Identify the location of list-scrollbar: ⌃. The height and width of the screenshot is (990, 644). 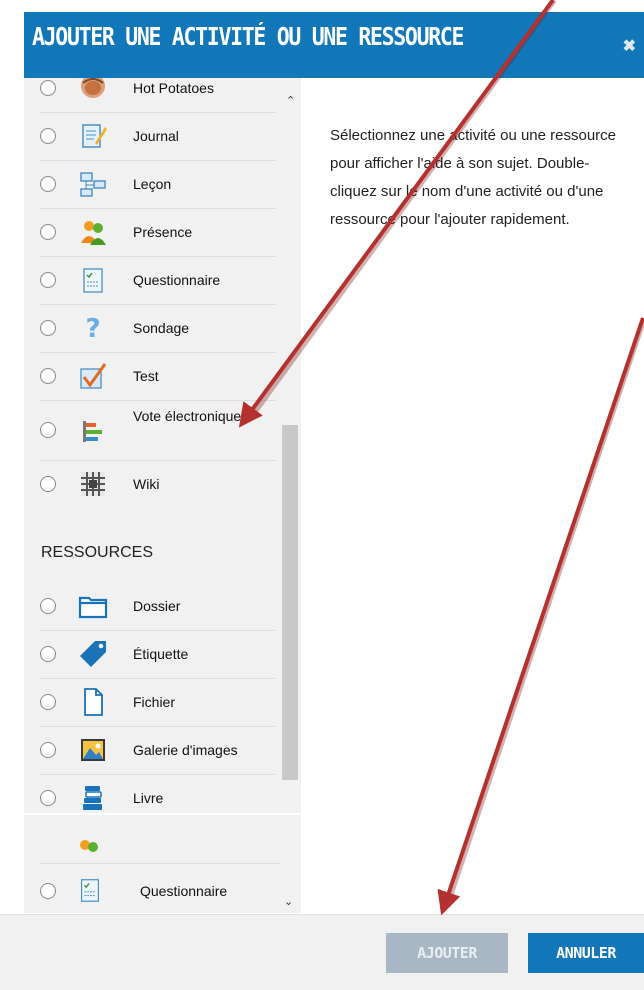
(290, 445).